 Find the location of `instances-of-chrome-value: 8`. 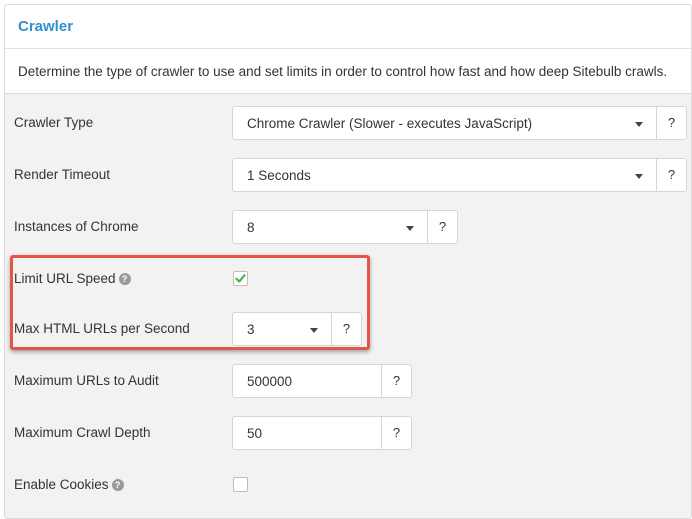

instances-of-chrome-value: 8 is located at coordinates (251, 227).